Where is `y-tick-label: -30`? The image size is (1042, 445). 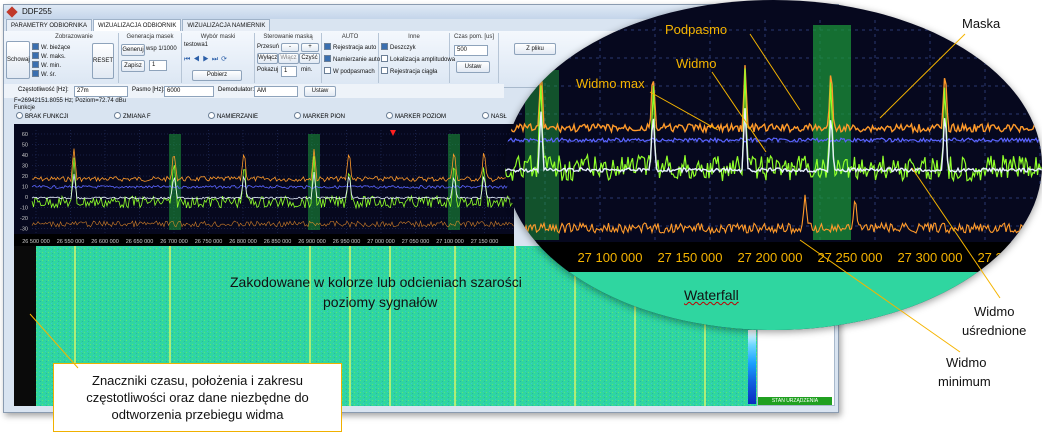
y-tick-label: -30 is located at coordinates (24, 230).